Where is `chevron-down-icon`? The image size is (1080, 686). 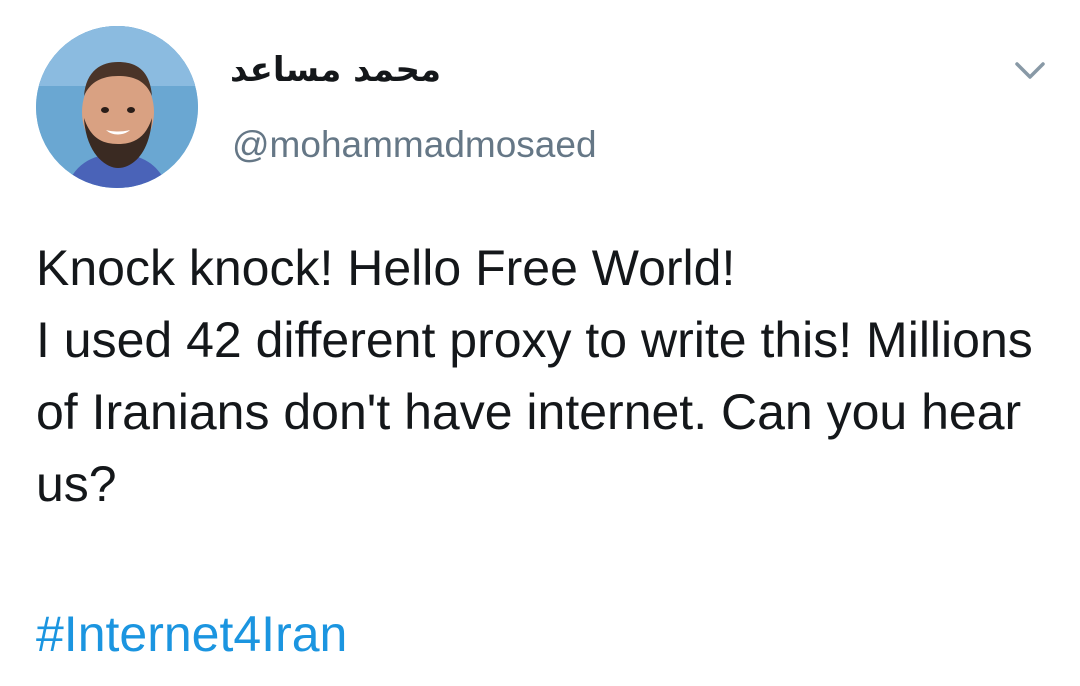
chevron-down-icon is located at coordinates (1030, 70).